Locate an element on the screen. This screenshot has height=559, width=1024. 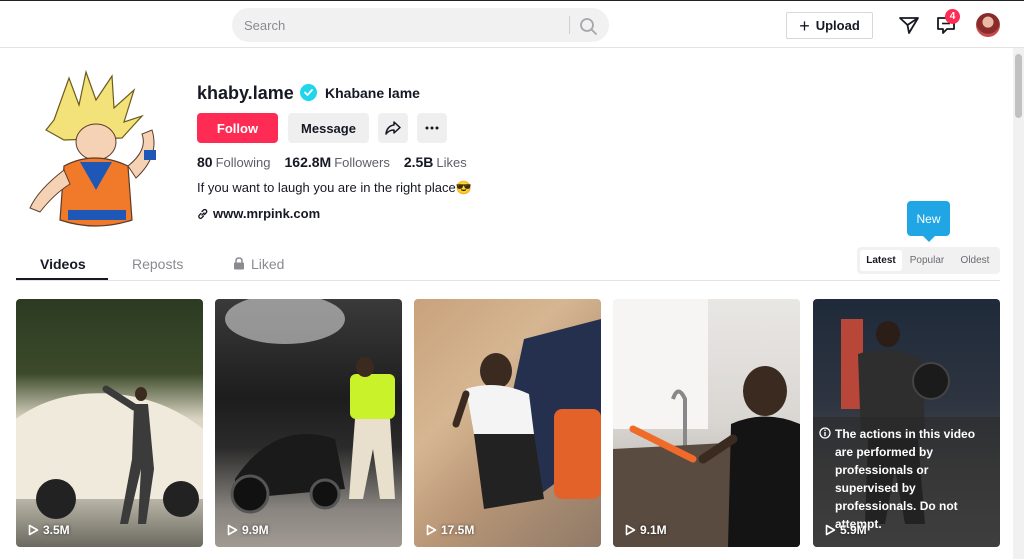
follow-button: Follow is located at coordinates (237, 128).